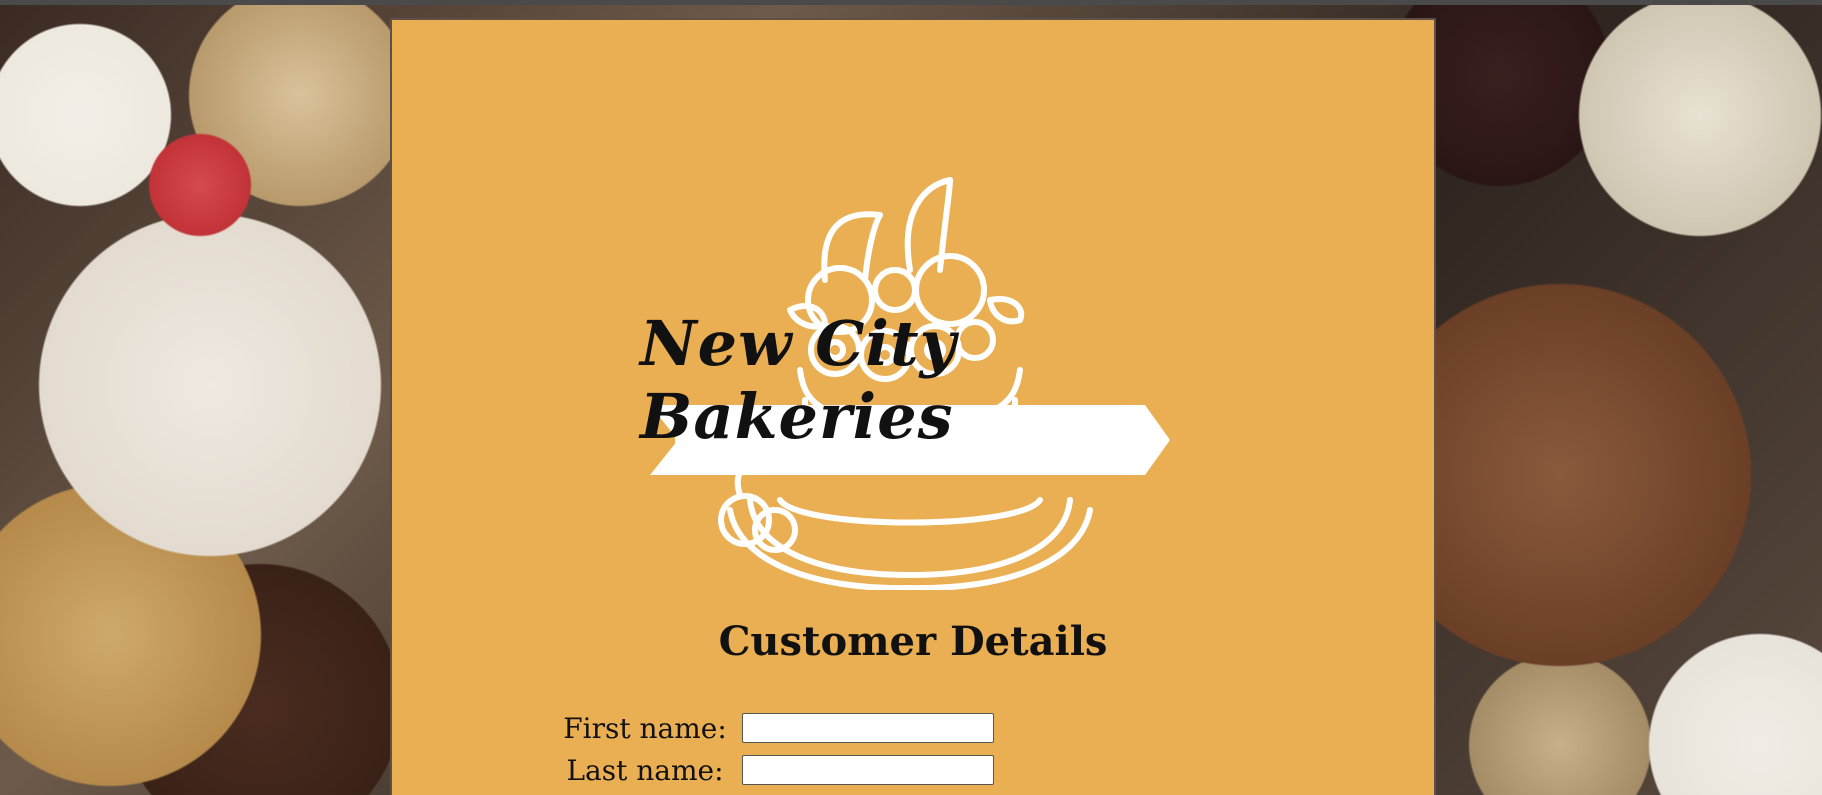  What do you see at coordinates (868, 728) in the screenshot?
I see `first-name-input` at bounding box center [868, 728].